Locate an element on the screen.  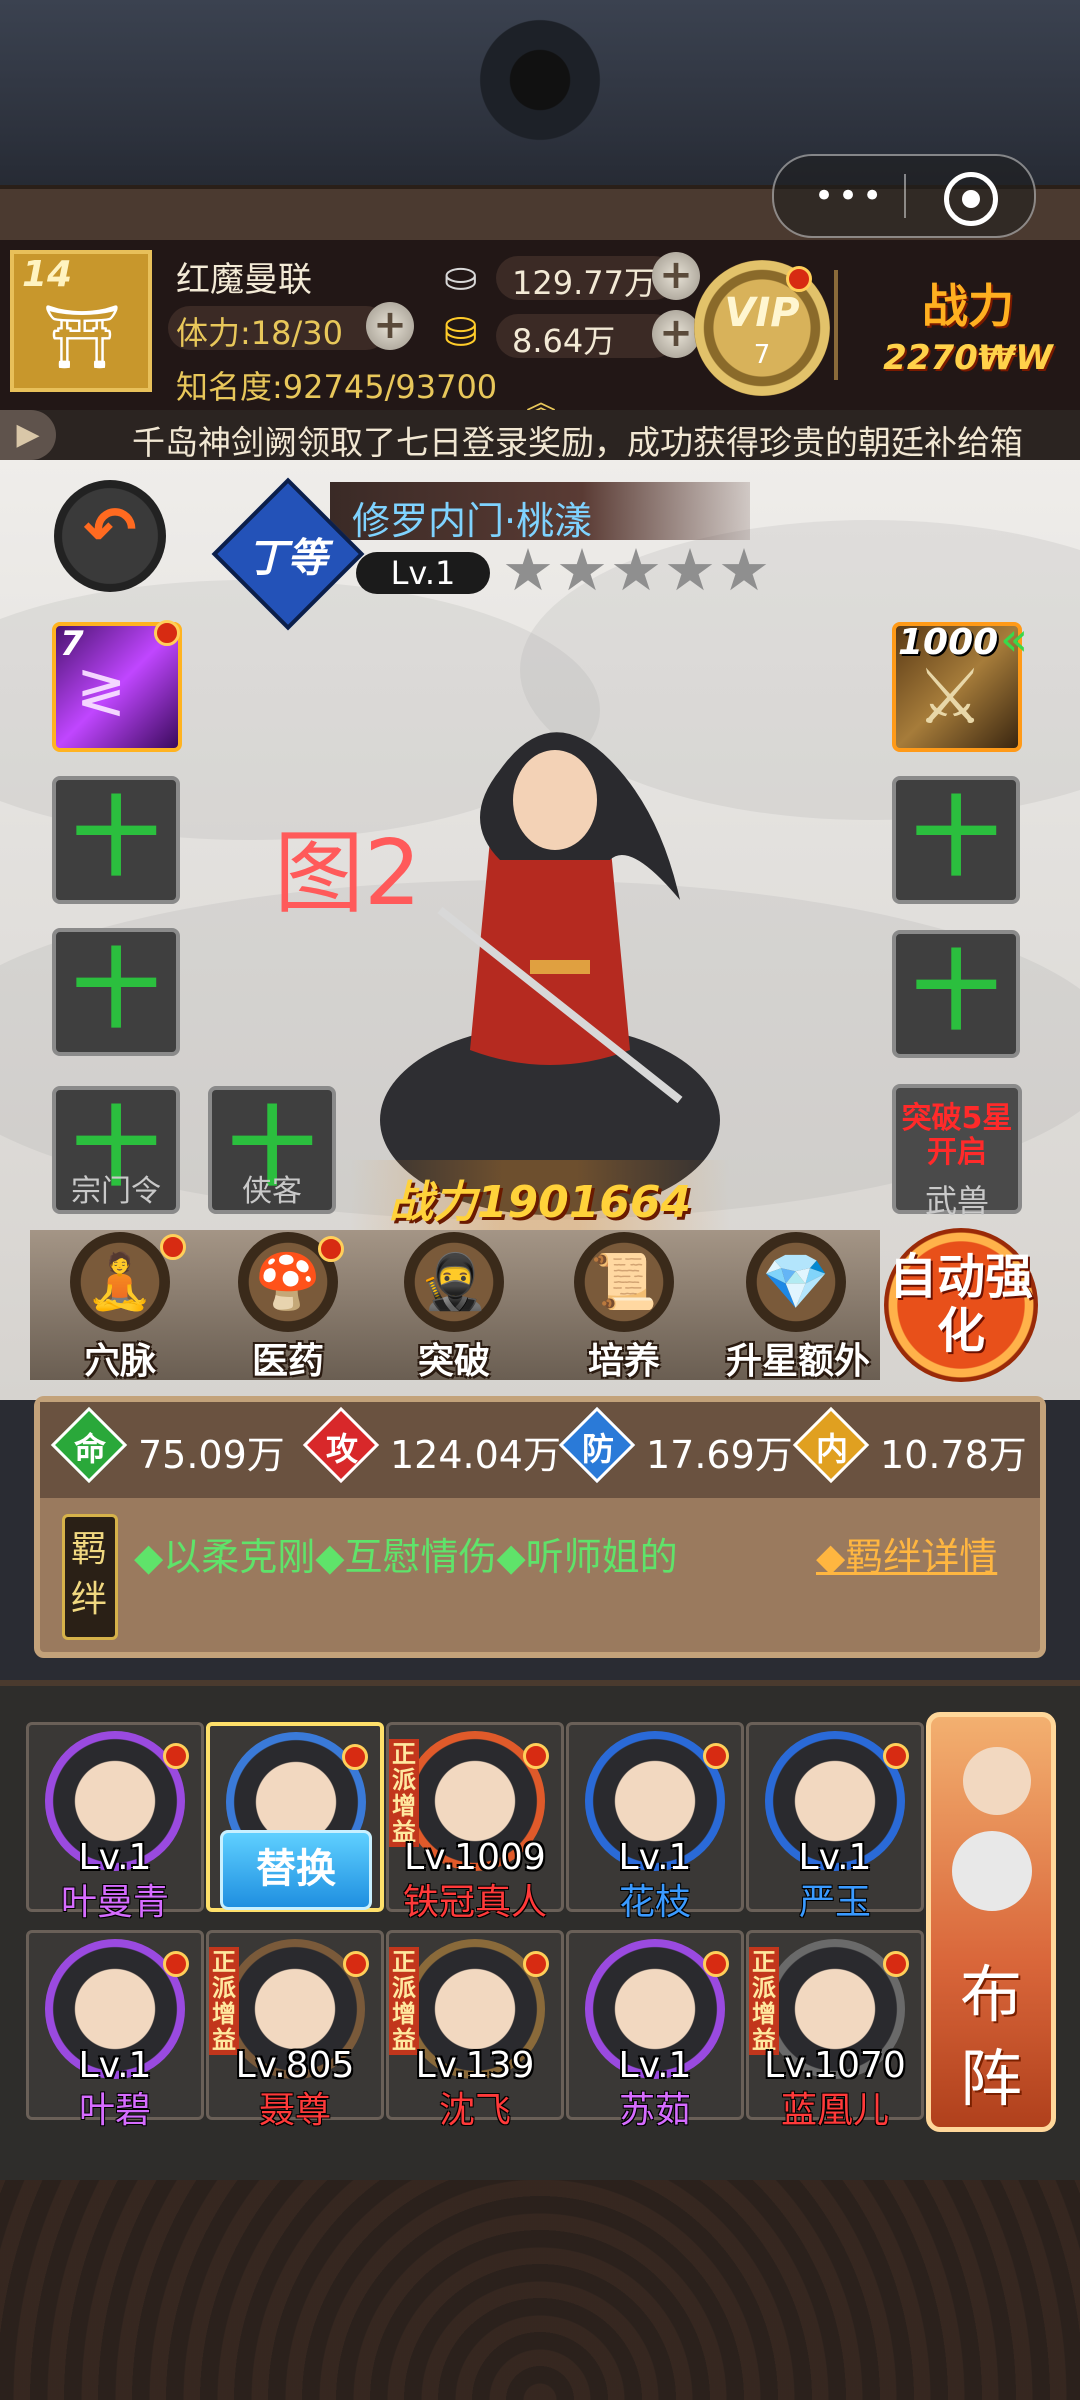
member-name: 严玉 is located at coordinates (834, 1902).